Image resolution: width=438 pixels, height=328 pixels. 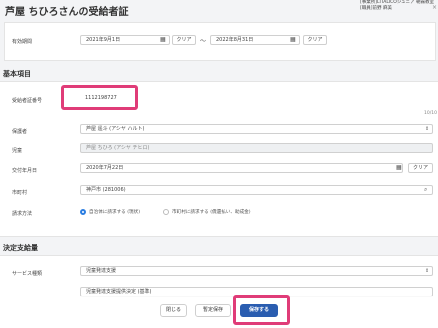 What do you see at coordinates (184, 40) in the screenshot?
I see `validity-start-clear-button: クリア` at bounding box center [184, 40].